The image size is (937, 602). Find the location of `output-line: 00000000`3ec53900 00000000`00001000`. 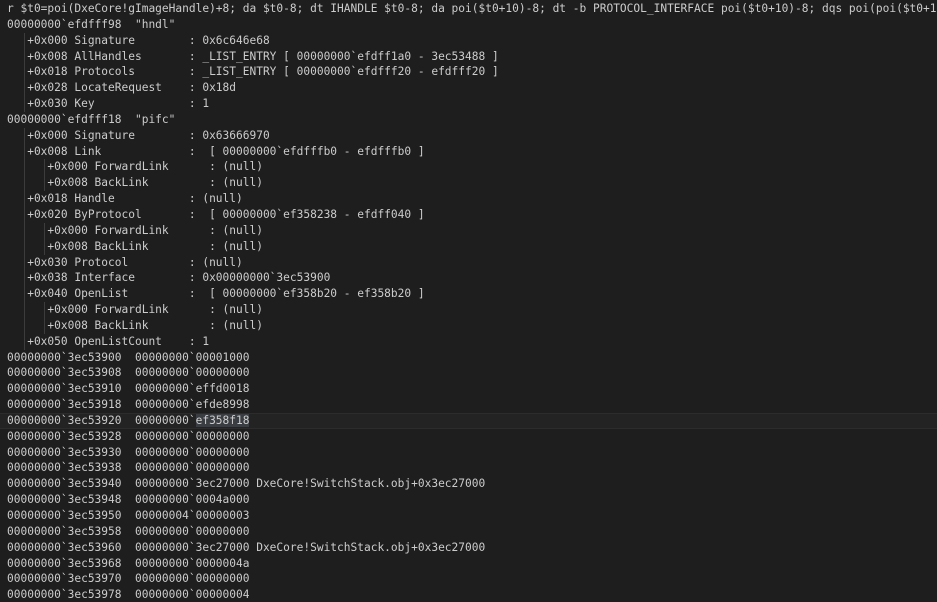

output-line: 00000000`3ec53900 00000000`00001000 is located at coordinates (128, 357).